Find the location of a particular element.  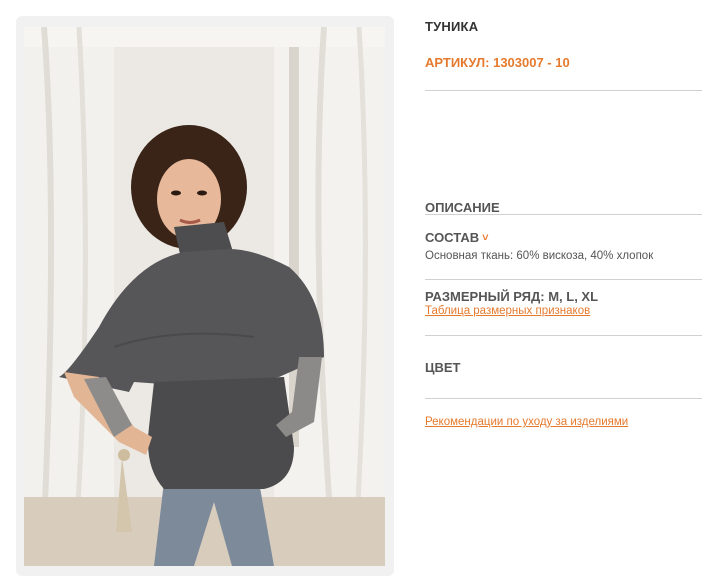

care-instructions-link: Рекомендации по уходу за изделиями is located at coordinates (526, 422).